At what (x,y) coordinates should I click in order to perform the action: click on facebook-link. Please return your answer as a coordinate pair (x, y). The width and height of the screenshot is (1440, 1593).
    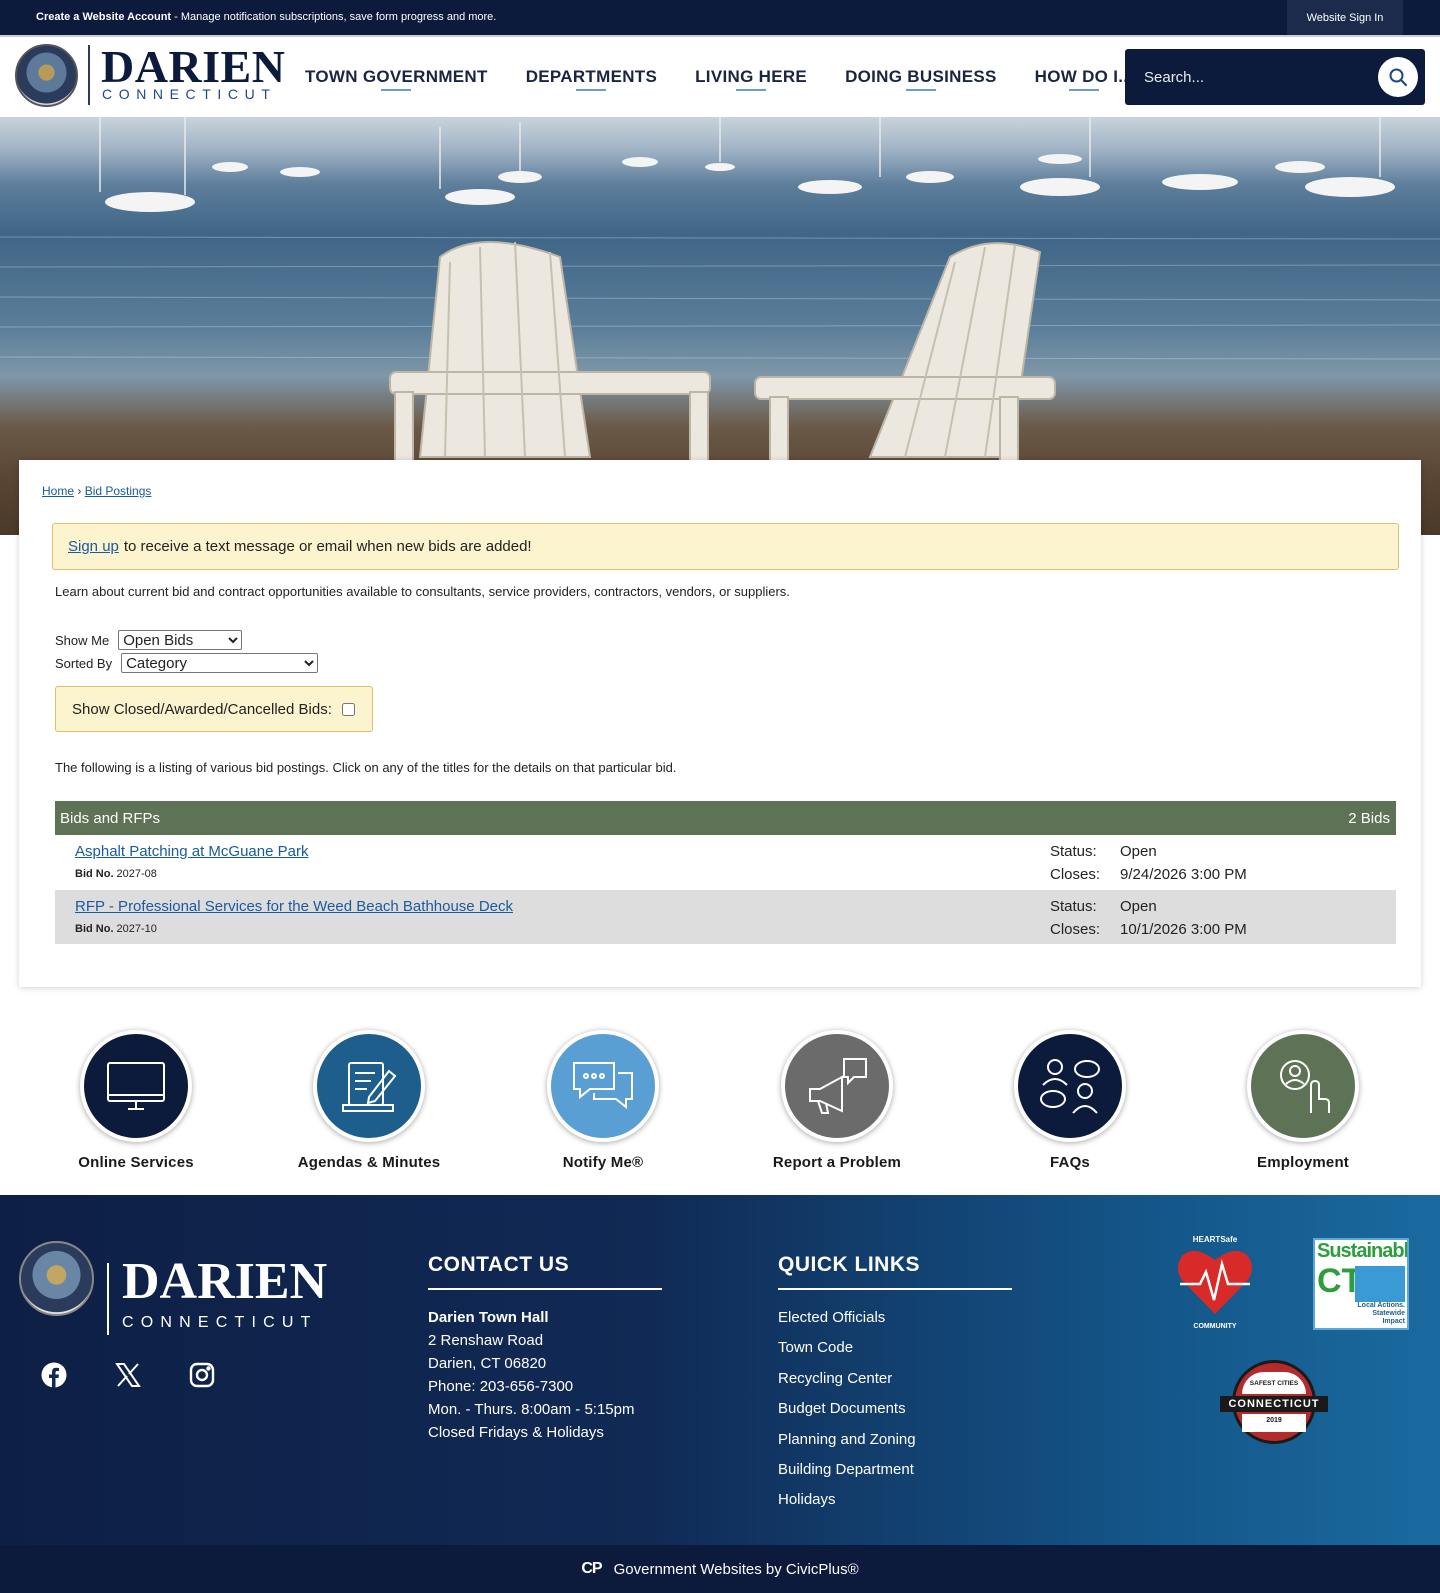
    Looking at the image, I should click on (54, 1375).